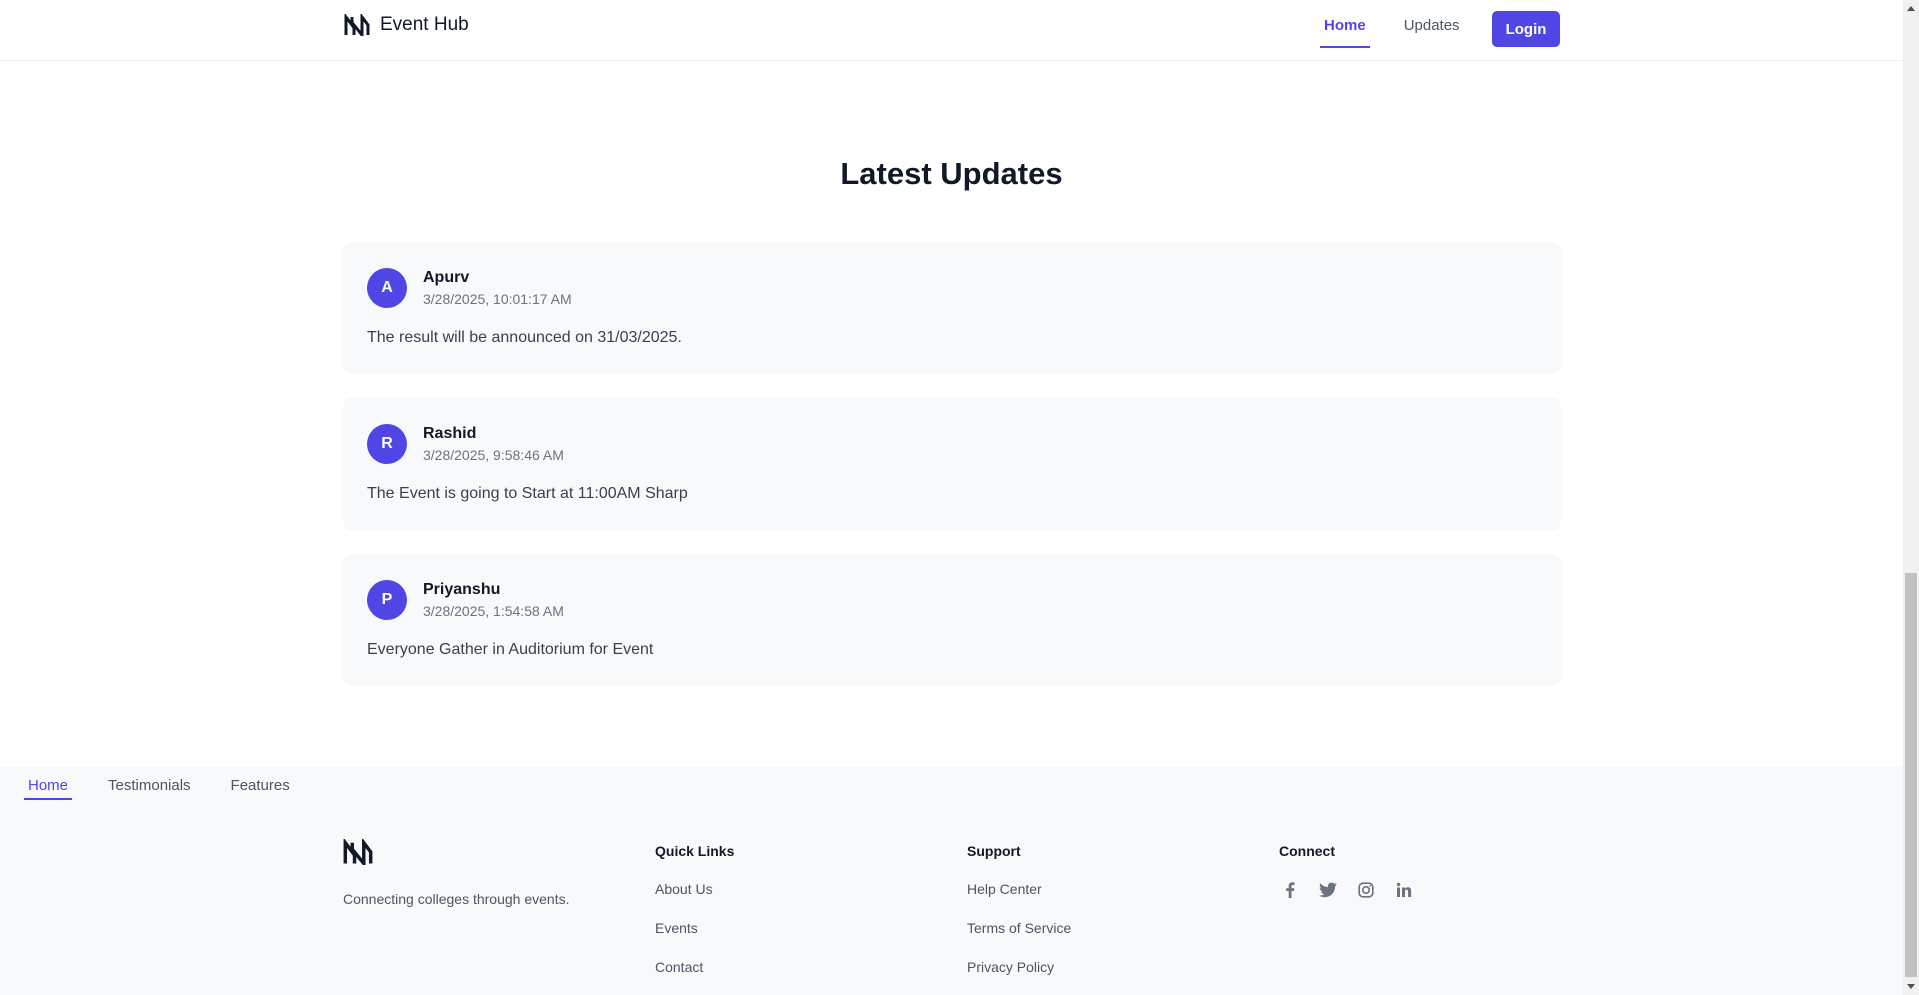 The width and height of the screenshot is (1919, 995). What do you see at coordinates (1911, 775) in the screenshot?
I see `scrollbar-thumb` at bounding box center [1911, 775].